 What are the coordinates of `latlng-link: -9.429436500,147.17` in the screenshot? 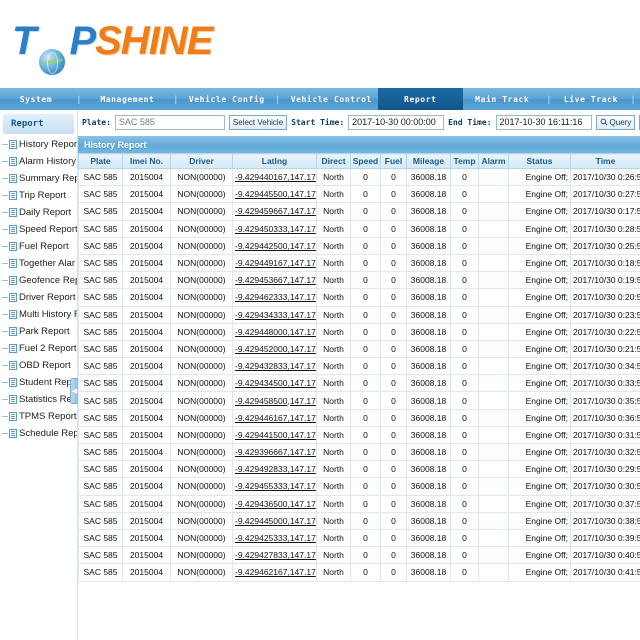 It's located at (275, 504).